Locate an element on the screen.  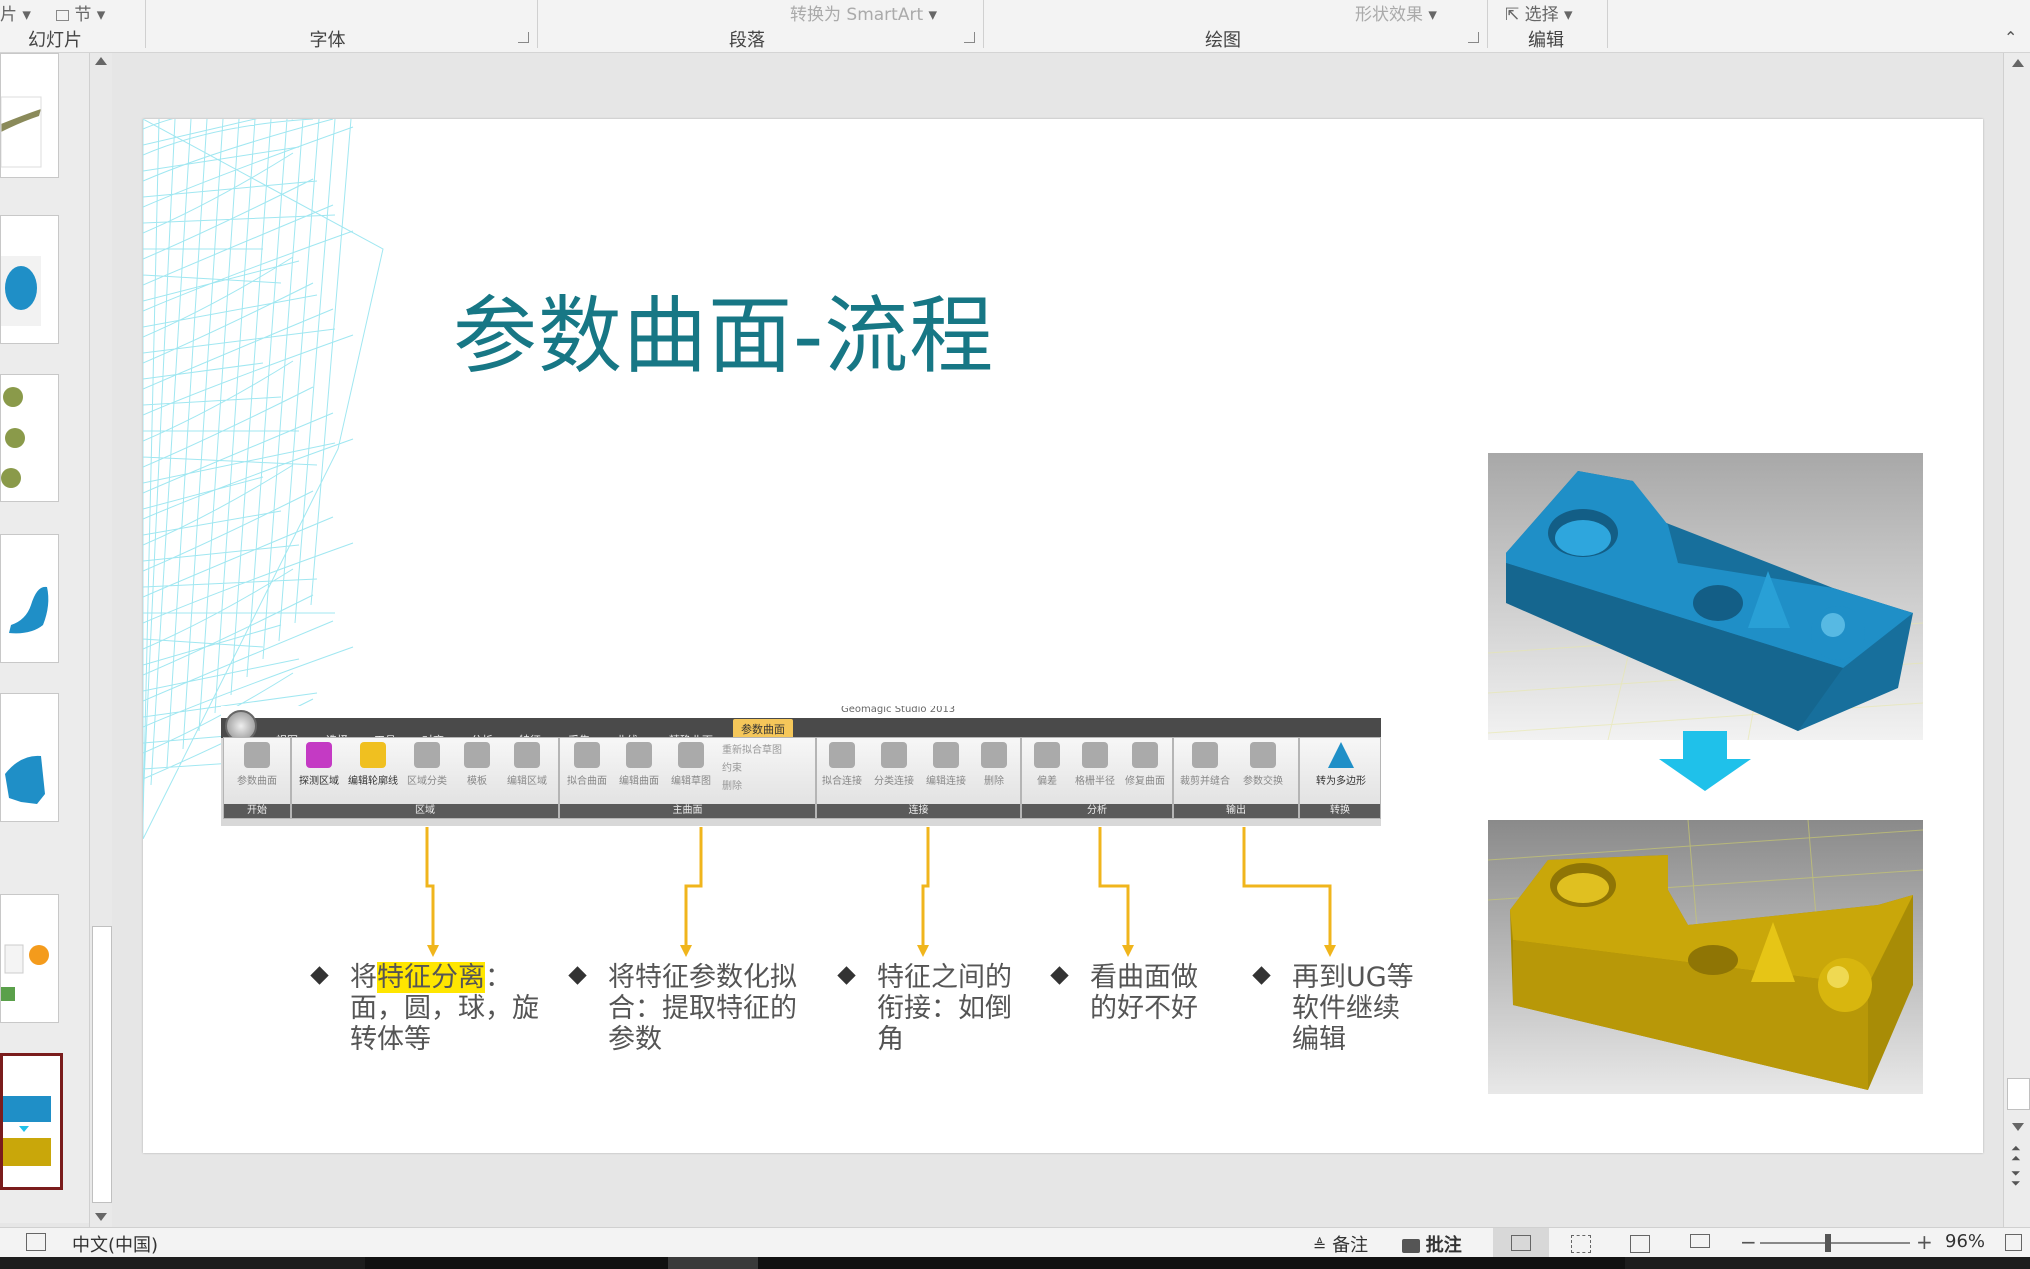
fit-slide-icon is located at coordinates (2013, 1242).